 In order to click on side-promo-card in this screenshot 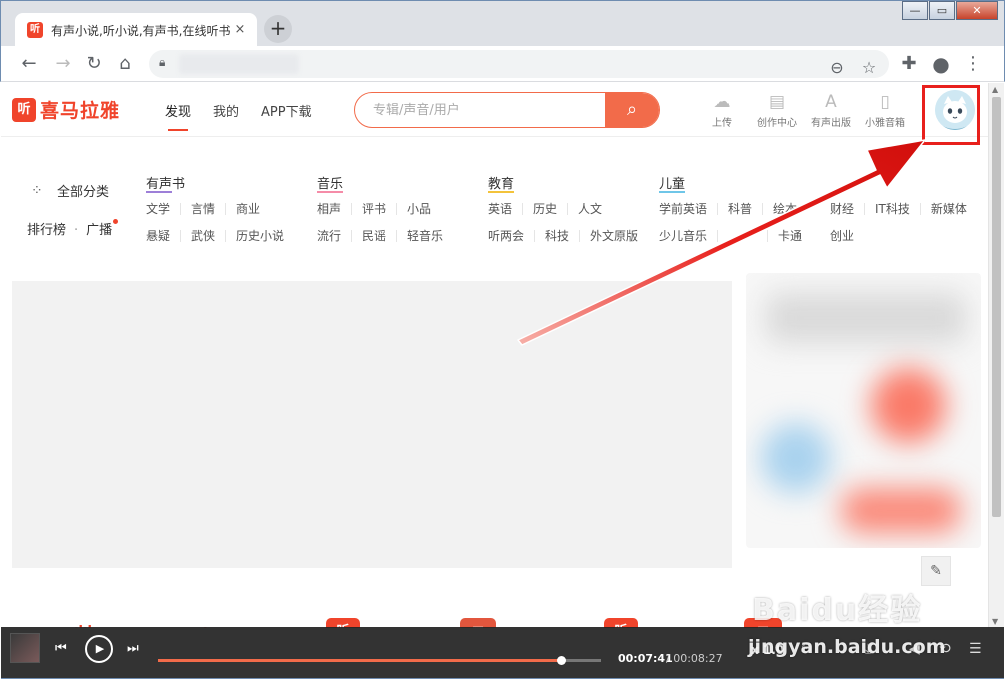, I will do `click(863, 410)`.